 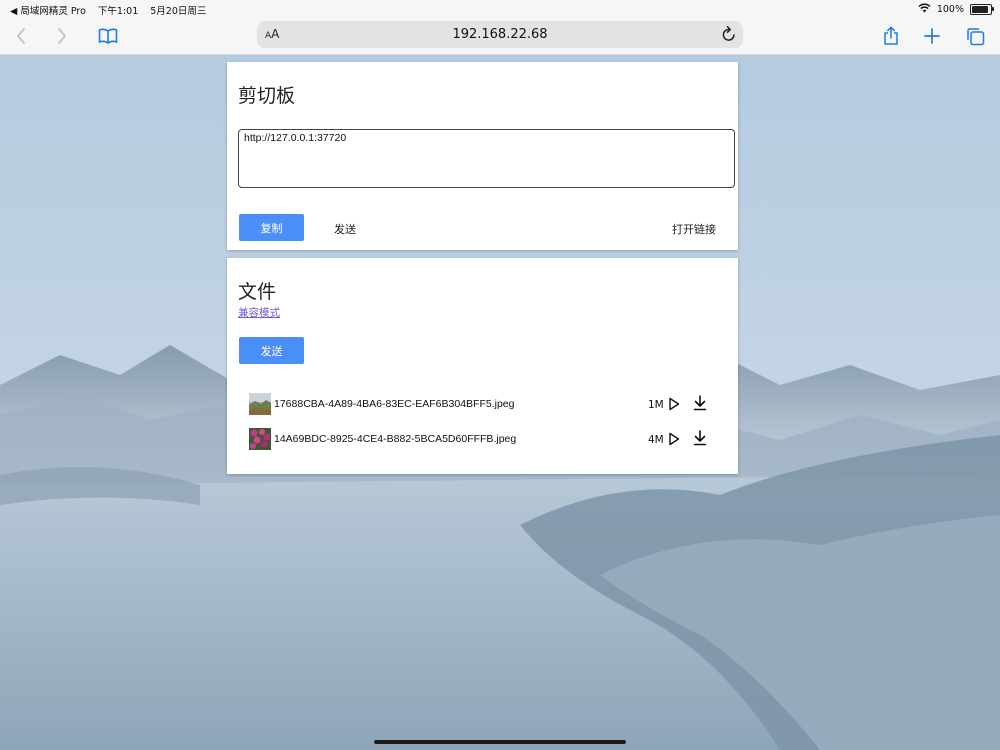 I want to click on status-date: 5月20日周三, so click(x=178, y=11).